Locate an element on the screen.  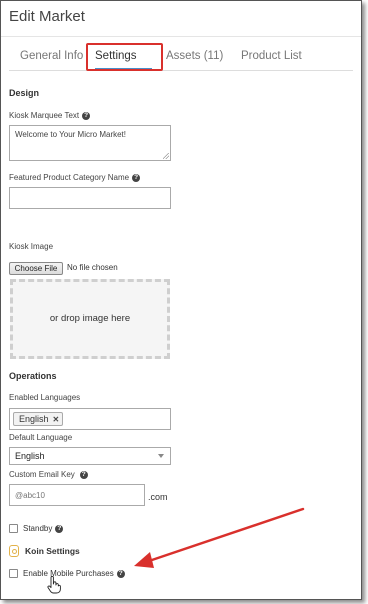
annotation-arrow-icon is located at coordinates (219, 537).